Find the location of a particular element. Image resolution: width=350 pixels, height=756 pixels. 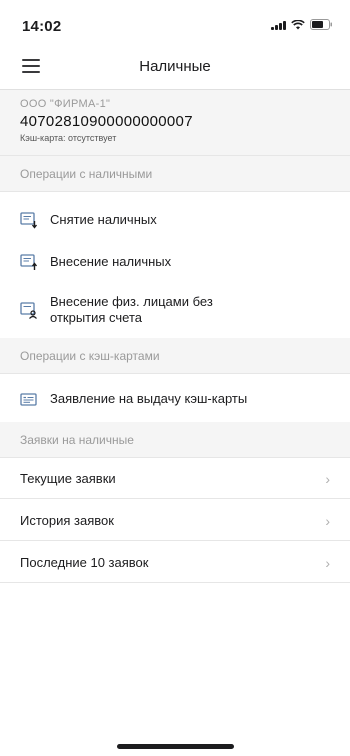

last-10-requests-label: Последние 10 заявок is located at coordinates (84, 562).